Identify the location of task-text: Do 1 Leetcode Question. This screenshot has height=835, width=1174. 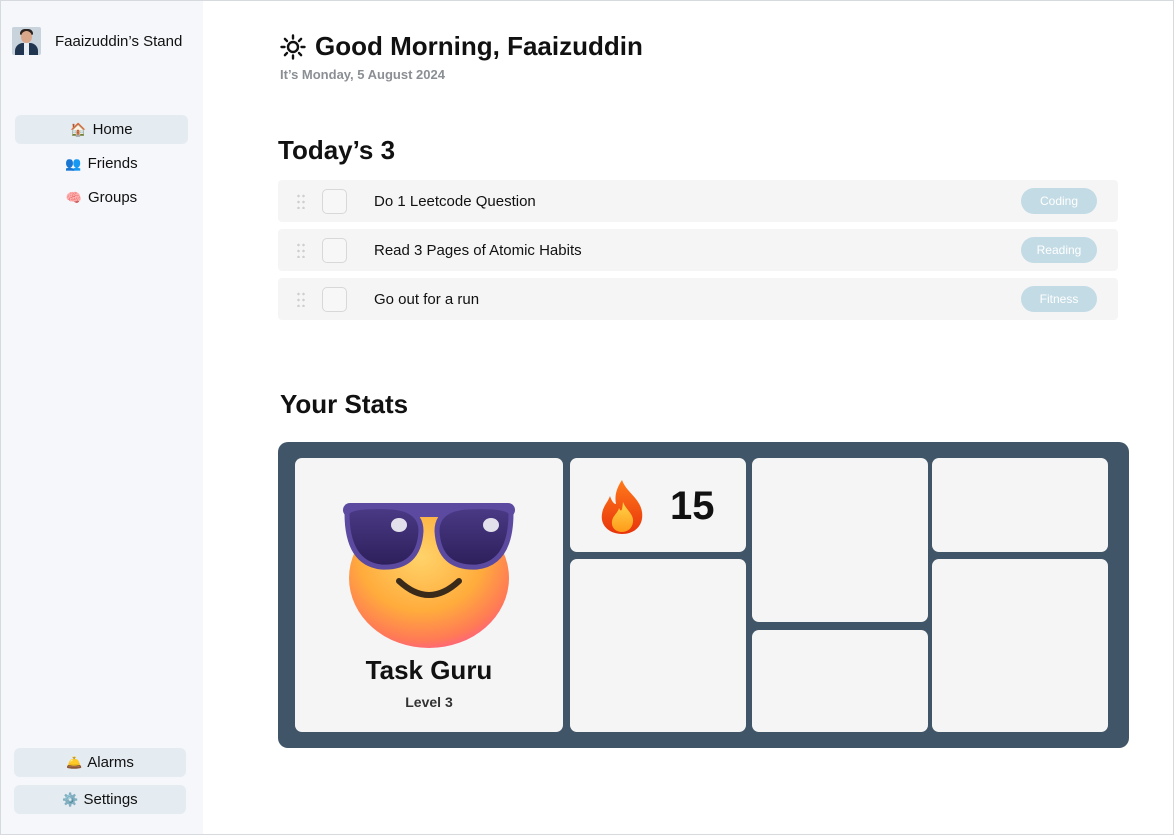
(455, 201).